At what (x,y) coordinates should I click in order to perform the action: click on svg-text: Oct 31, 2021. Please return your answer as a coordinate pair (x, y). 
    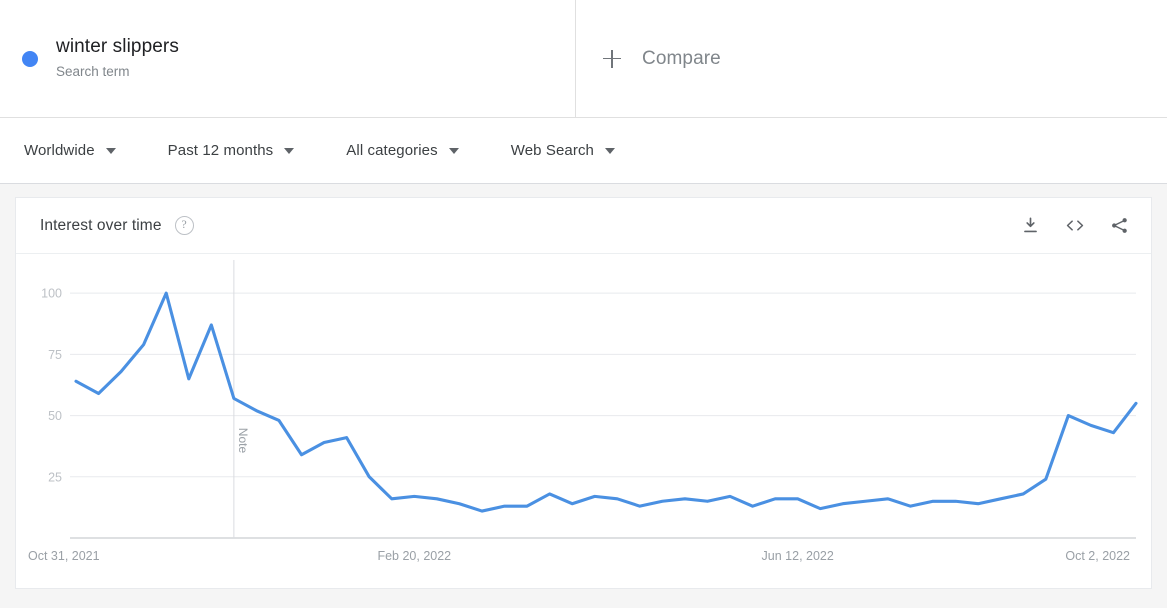
    Looking at the image, I should click on (64, 556).